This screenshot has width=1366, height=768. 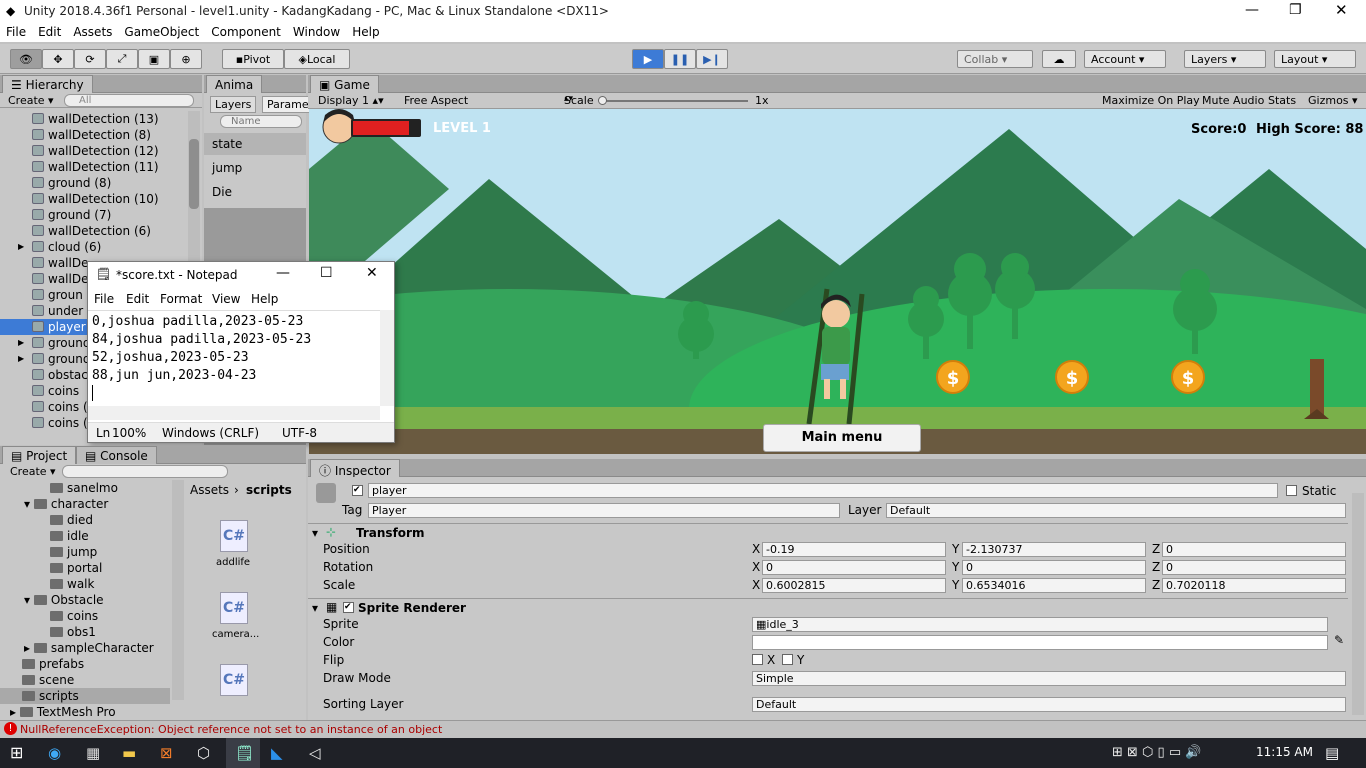 I want to click on file-explorer-icon: ▬, so click(x=129, y=753).